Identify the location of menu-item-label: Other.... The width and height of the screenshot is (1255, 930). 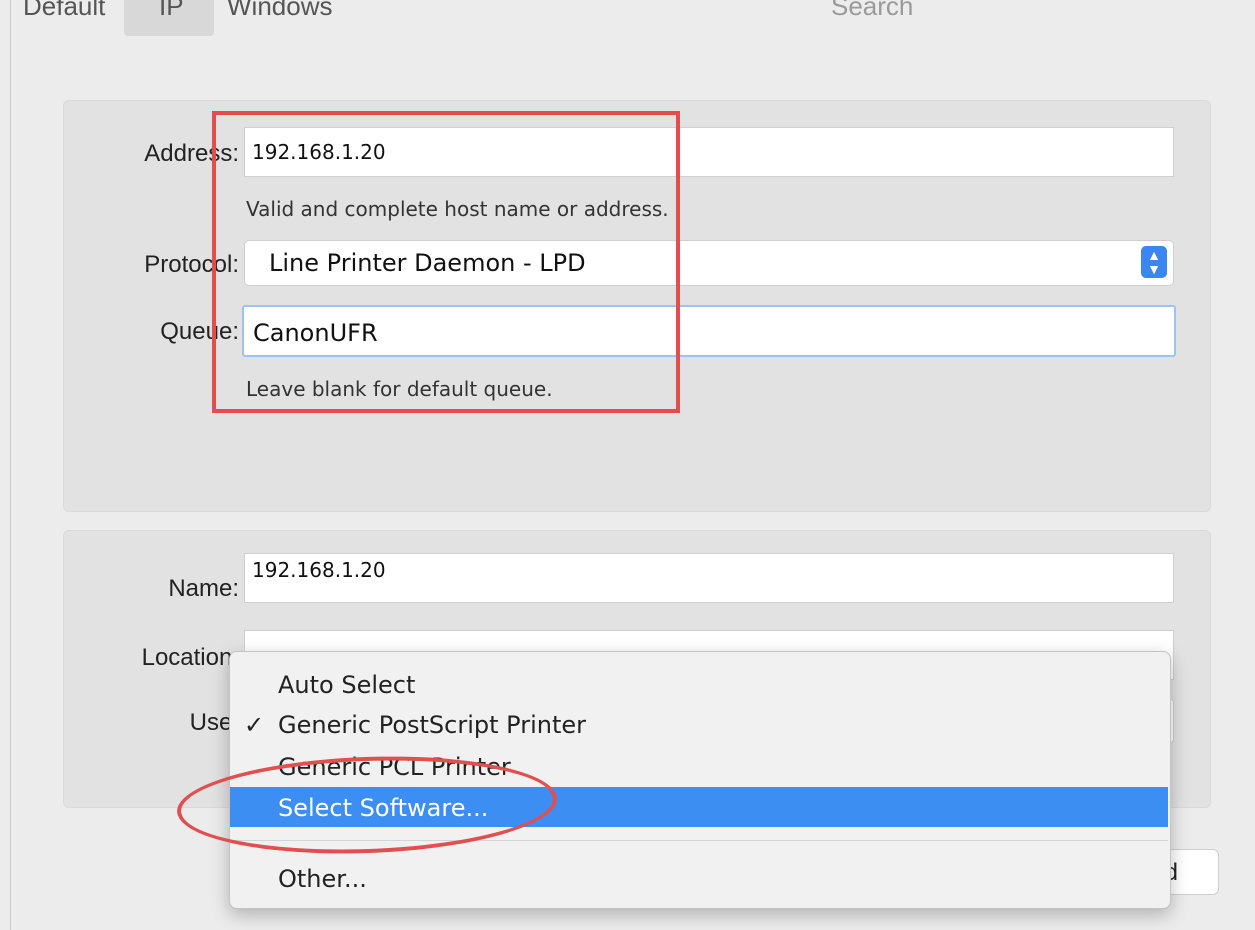
(322, 879).